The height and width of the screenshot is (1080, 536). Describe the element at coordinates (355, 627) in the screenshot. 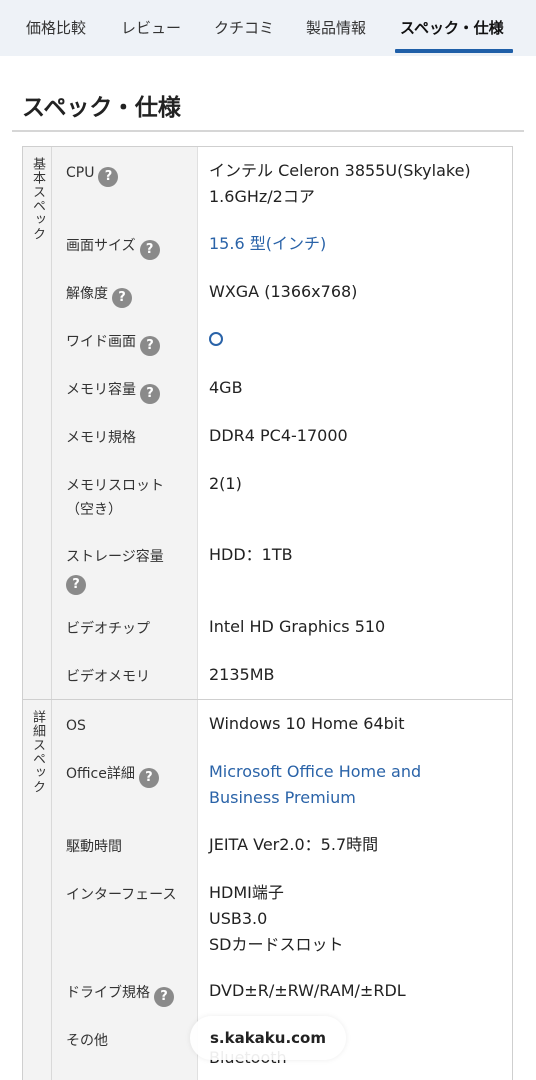

I see `spec-value-video-chip: Intel HD Graphics 510` at that location.